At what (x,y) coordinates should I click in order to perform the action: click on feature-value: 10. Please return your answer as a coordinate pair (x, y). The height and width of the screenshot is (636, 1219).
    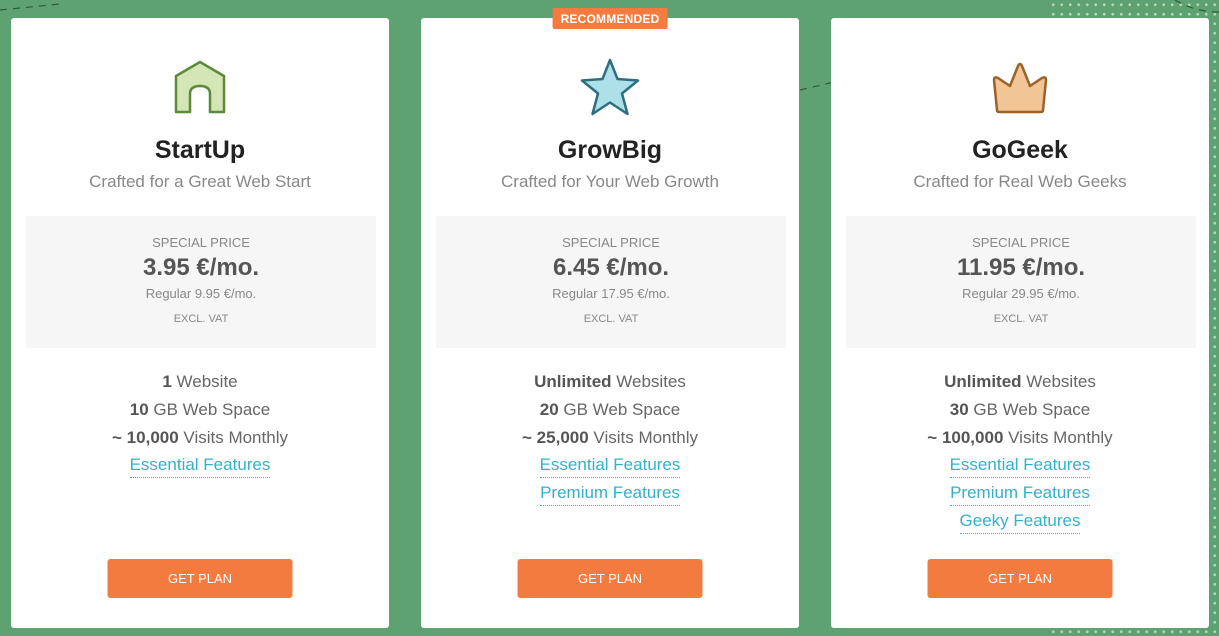
    Looking at the image, I should click on (139, 409).